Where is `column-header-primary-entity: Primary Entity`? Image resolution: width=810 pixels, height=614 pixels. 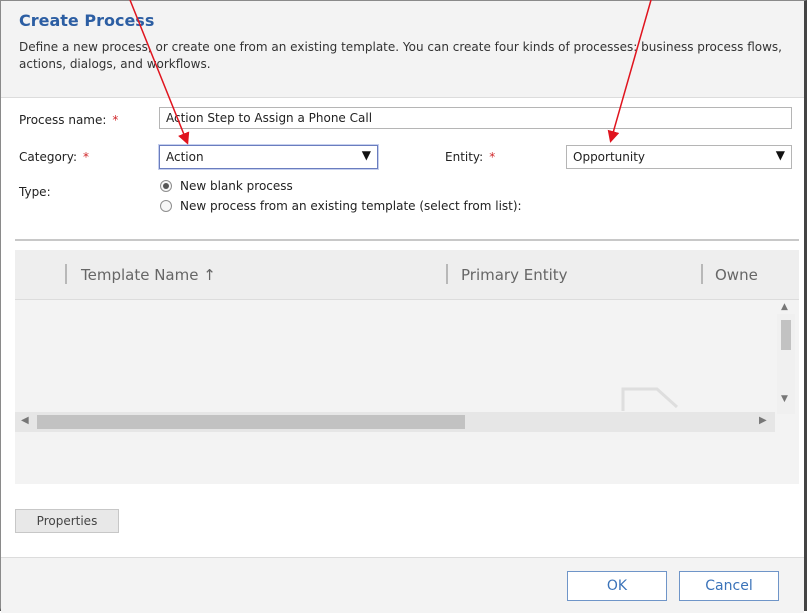 column-header-primary-entity: Primary Entity is located at coordinates (514, 275).